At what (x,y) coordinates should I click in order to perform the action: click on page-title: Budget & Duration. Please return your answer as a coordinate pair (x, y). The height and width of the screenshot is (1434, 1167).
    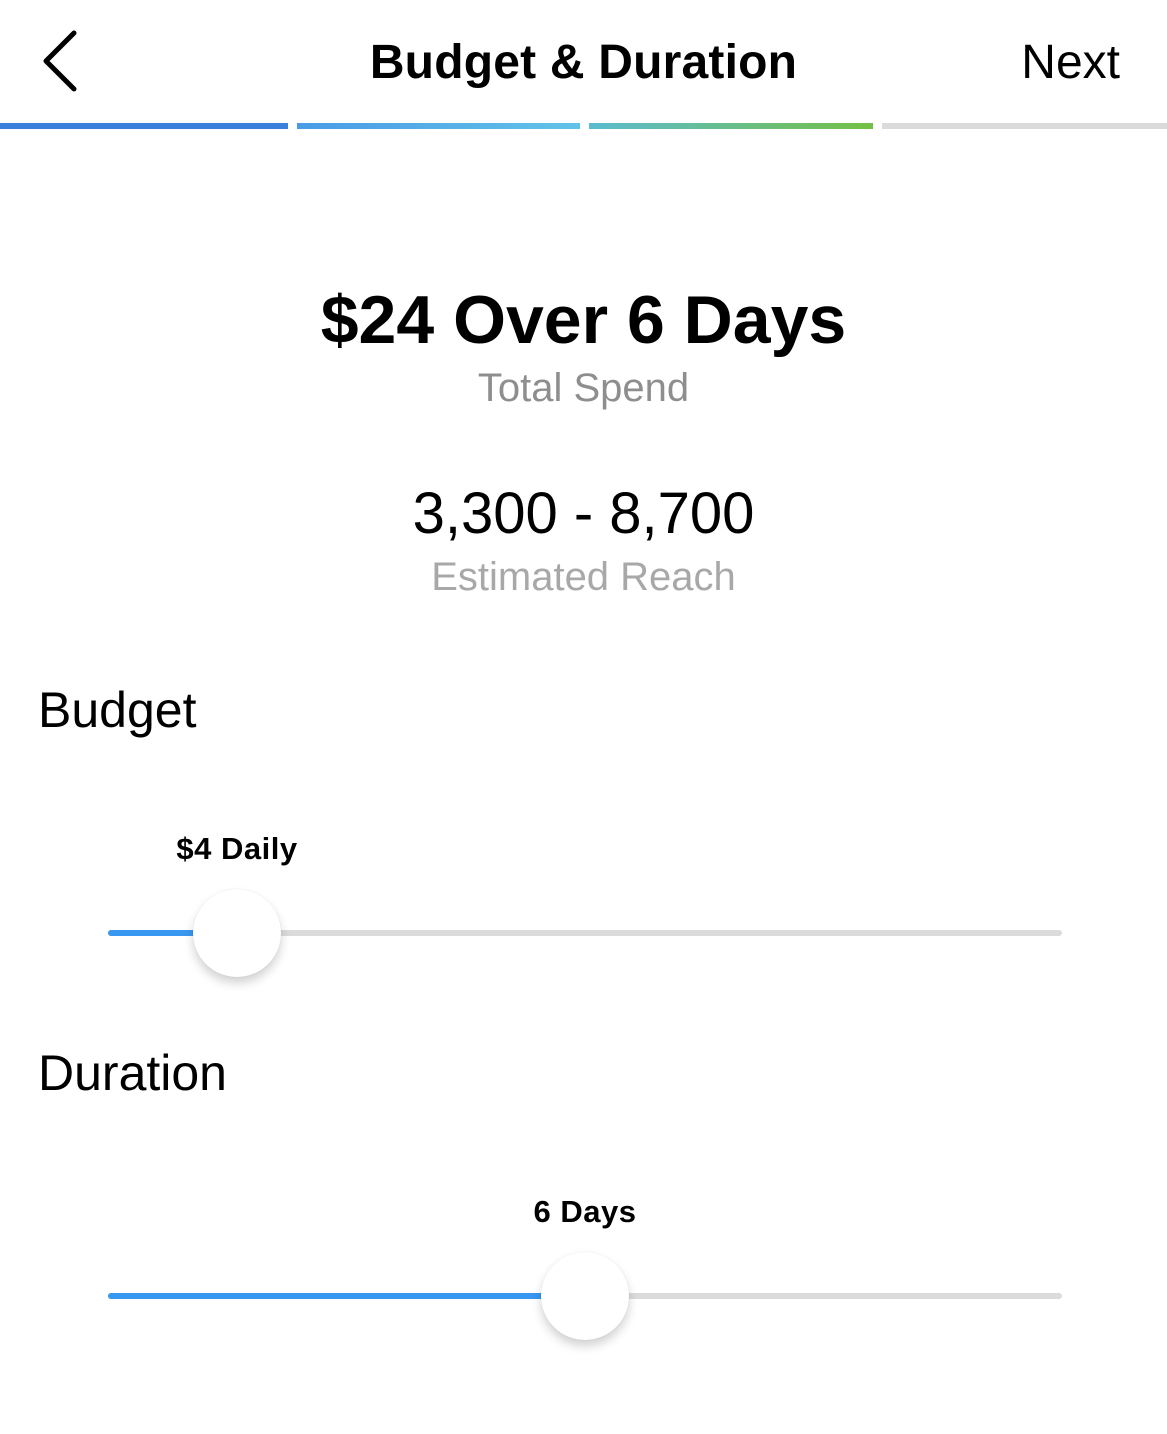
    Looking at the image, I should click on (583, 62).